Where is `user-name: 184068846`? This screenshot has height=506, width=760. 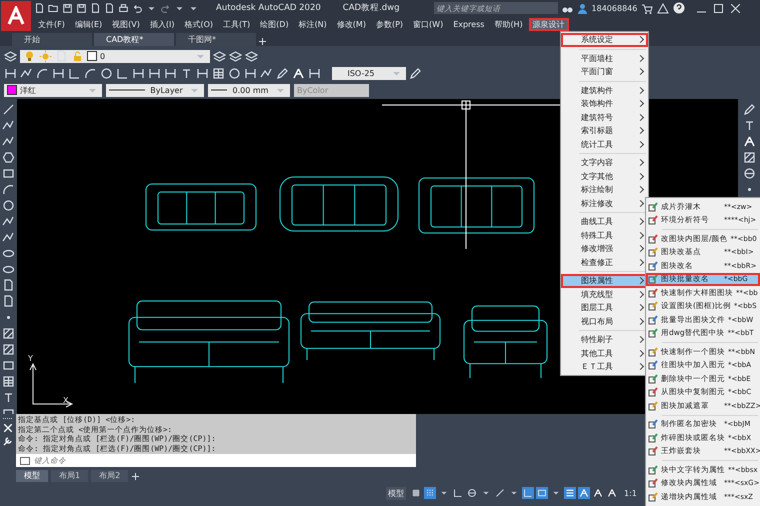
user-name: 184068846 is located at coordinates (615, 8).